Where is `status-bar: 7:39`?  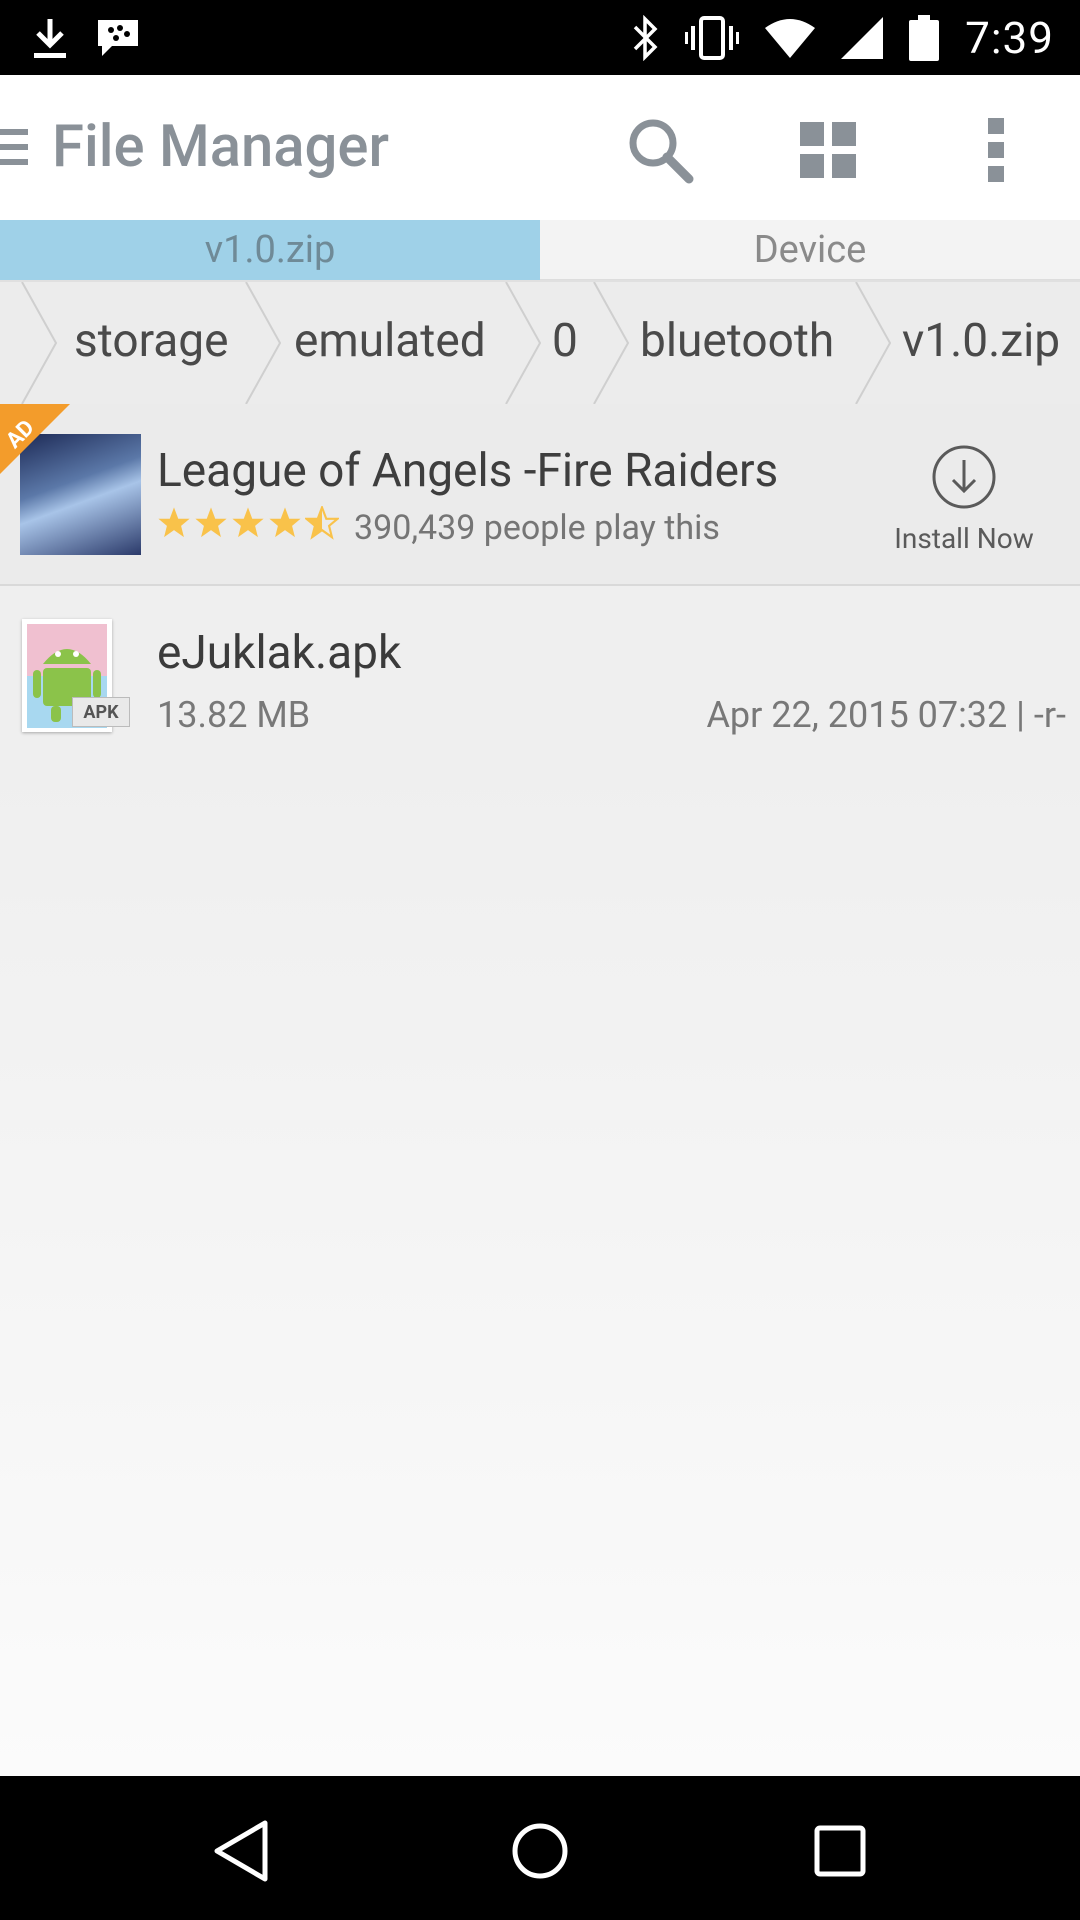 status-bar: 7:39 is located at coordinates (540, 37).